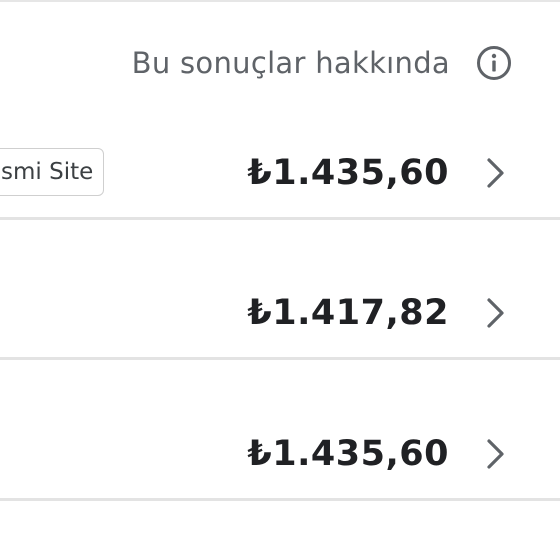 Image resolution: width=560 pixels, height=560 pixels. Describe the element at coordinates (291, 63) in the screenshot. I see `about-results-label: Bu sonuçlar hakkında` at that location.